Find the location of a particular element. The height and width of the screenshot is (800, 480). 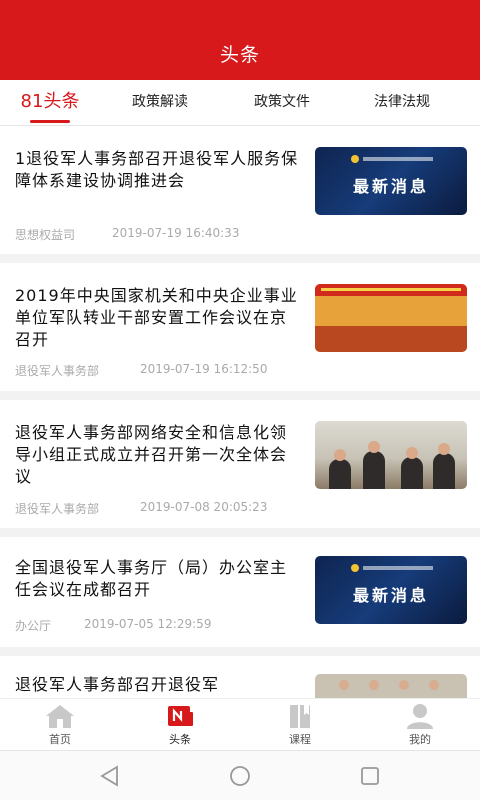

nav-label: 头条 is located at coordinates (180, 739).